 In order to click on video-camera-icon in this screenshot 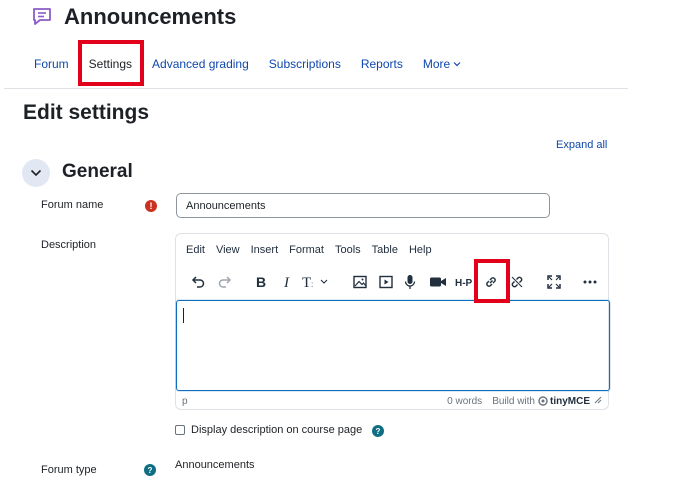, I will do `click(438, 282)`.